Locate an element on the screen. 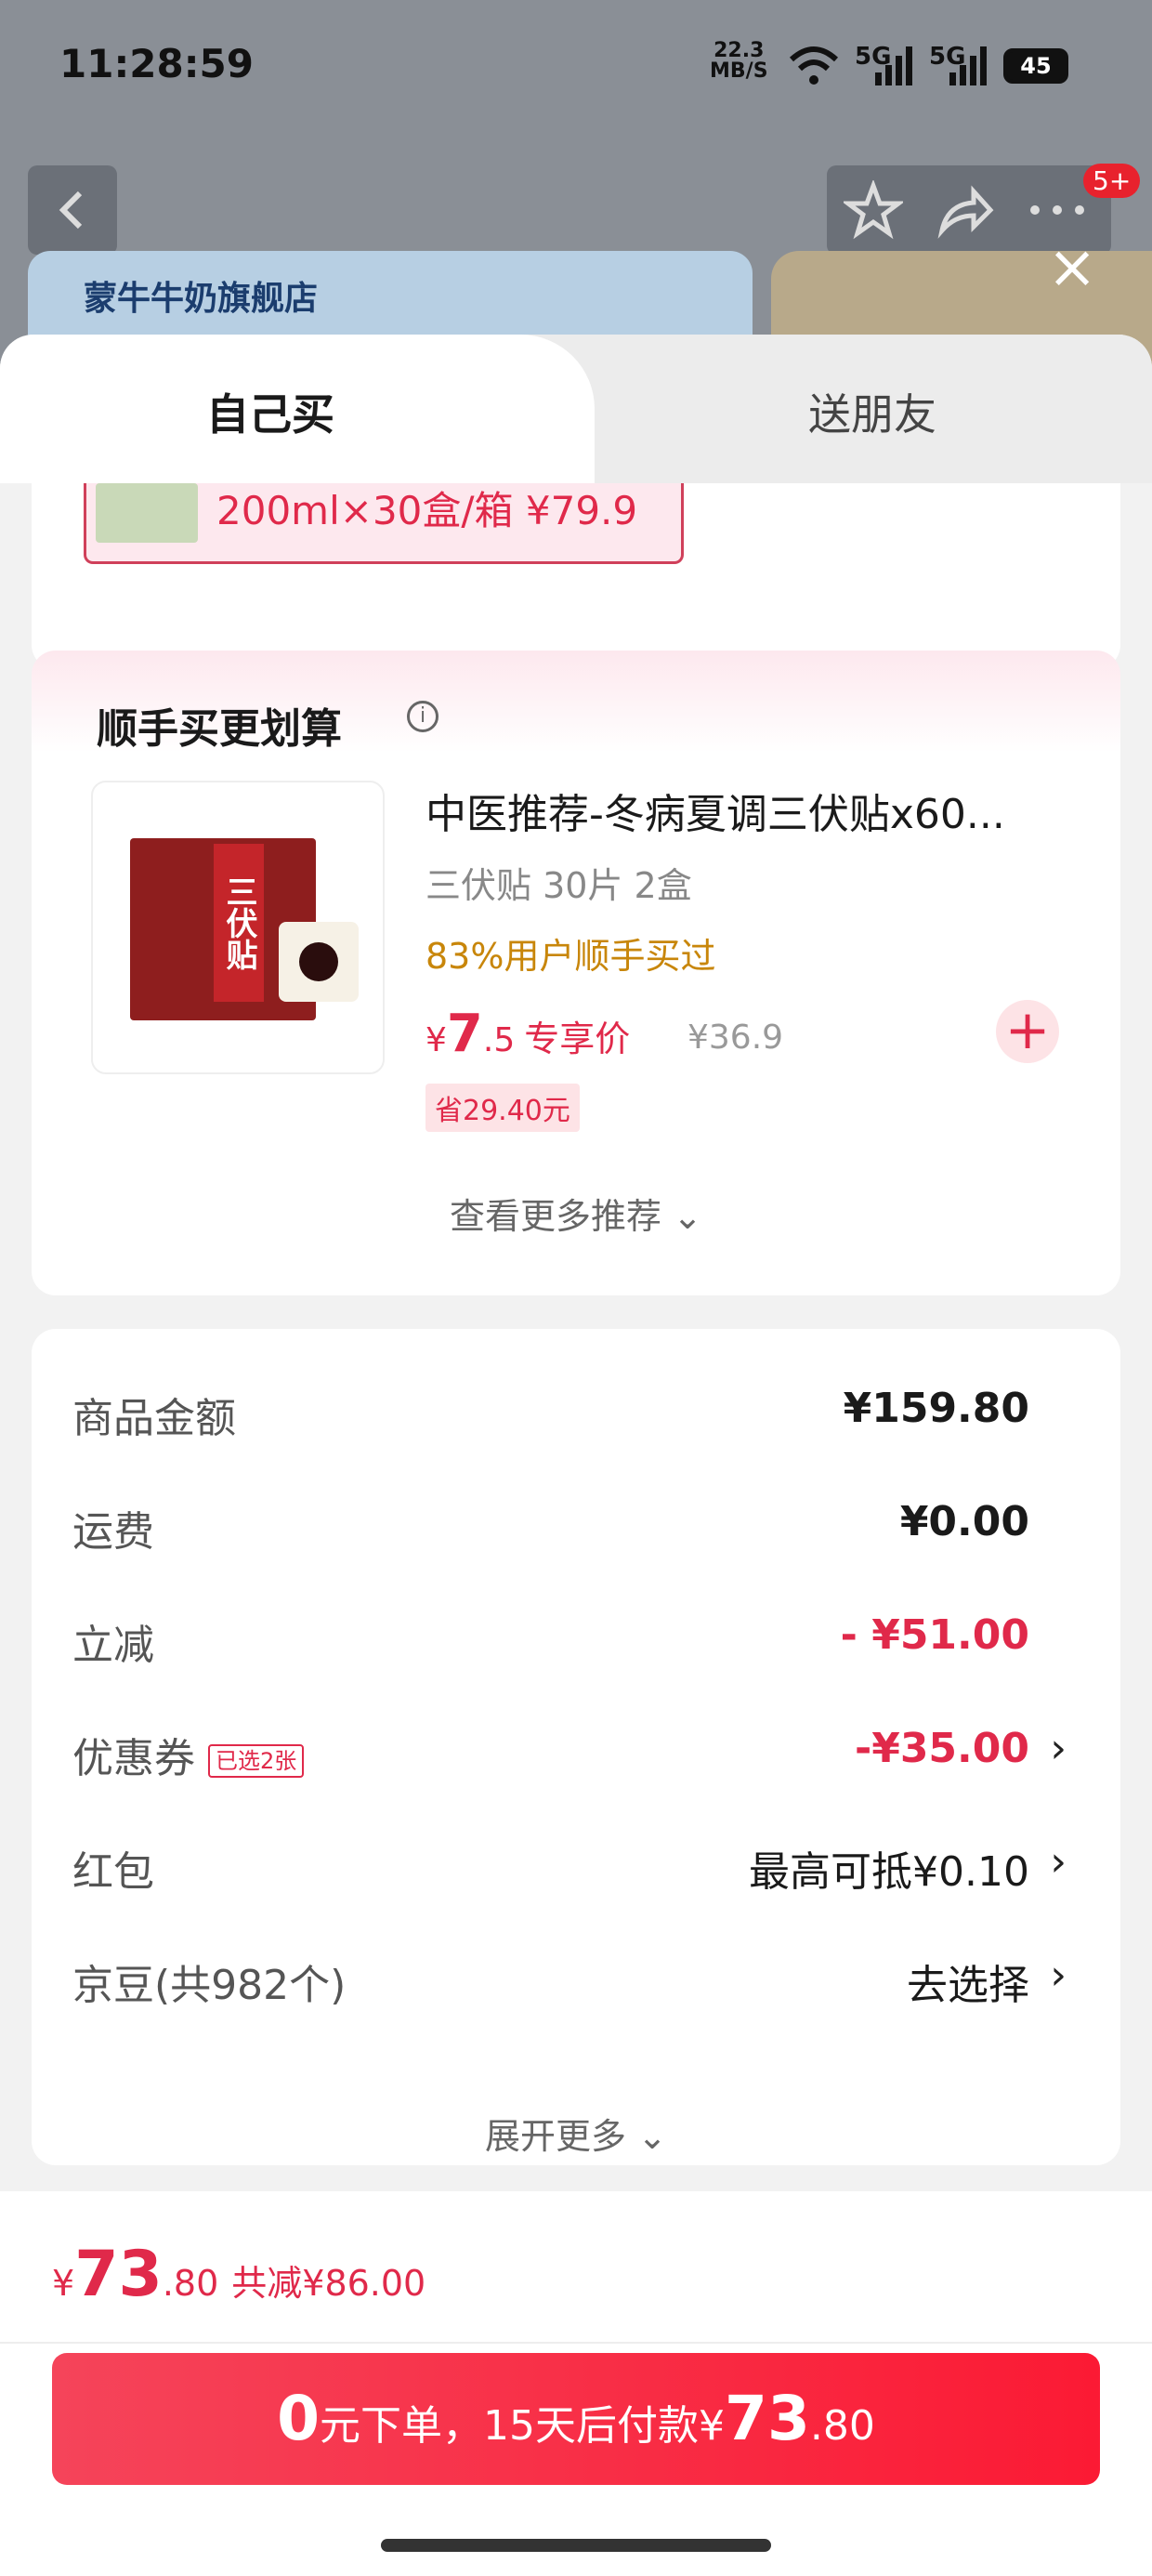 This screenshot has height=2576, width=1152. back-button is located at coordinates (72, 210).